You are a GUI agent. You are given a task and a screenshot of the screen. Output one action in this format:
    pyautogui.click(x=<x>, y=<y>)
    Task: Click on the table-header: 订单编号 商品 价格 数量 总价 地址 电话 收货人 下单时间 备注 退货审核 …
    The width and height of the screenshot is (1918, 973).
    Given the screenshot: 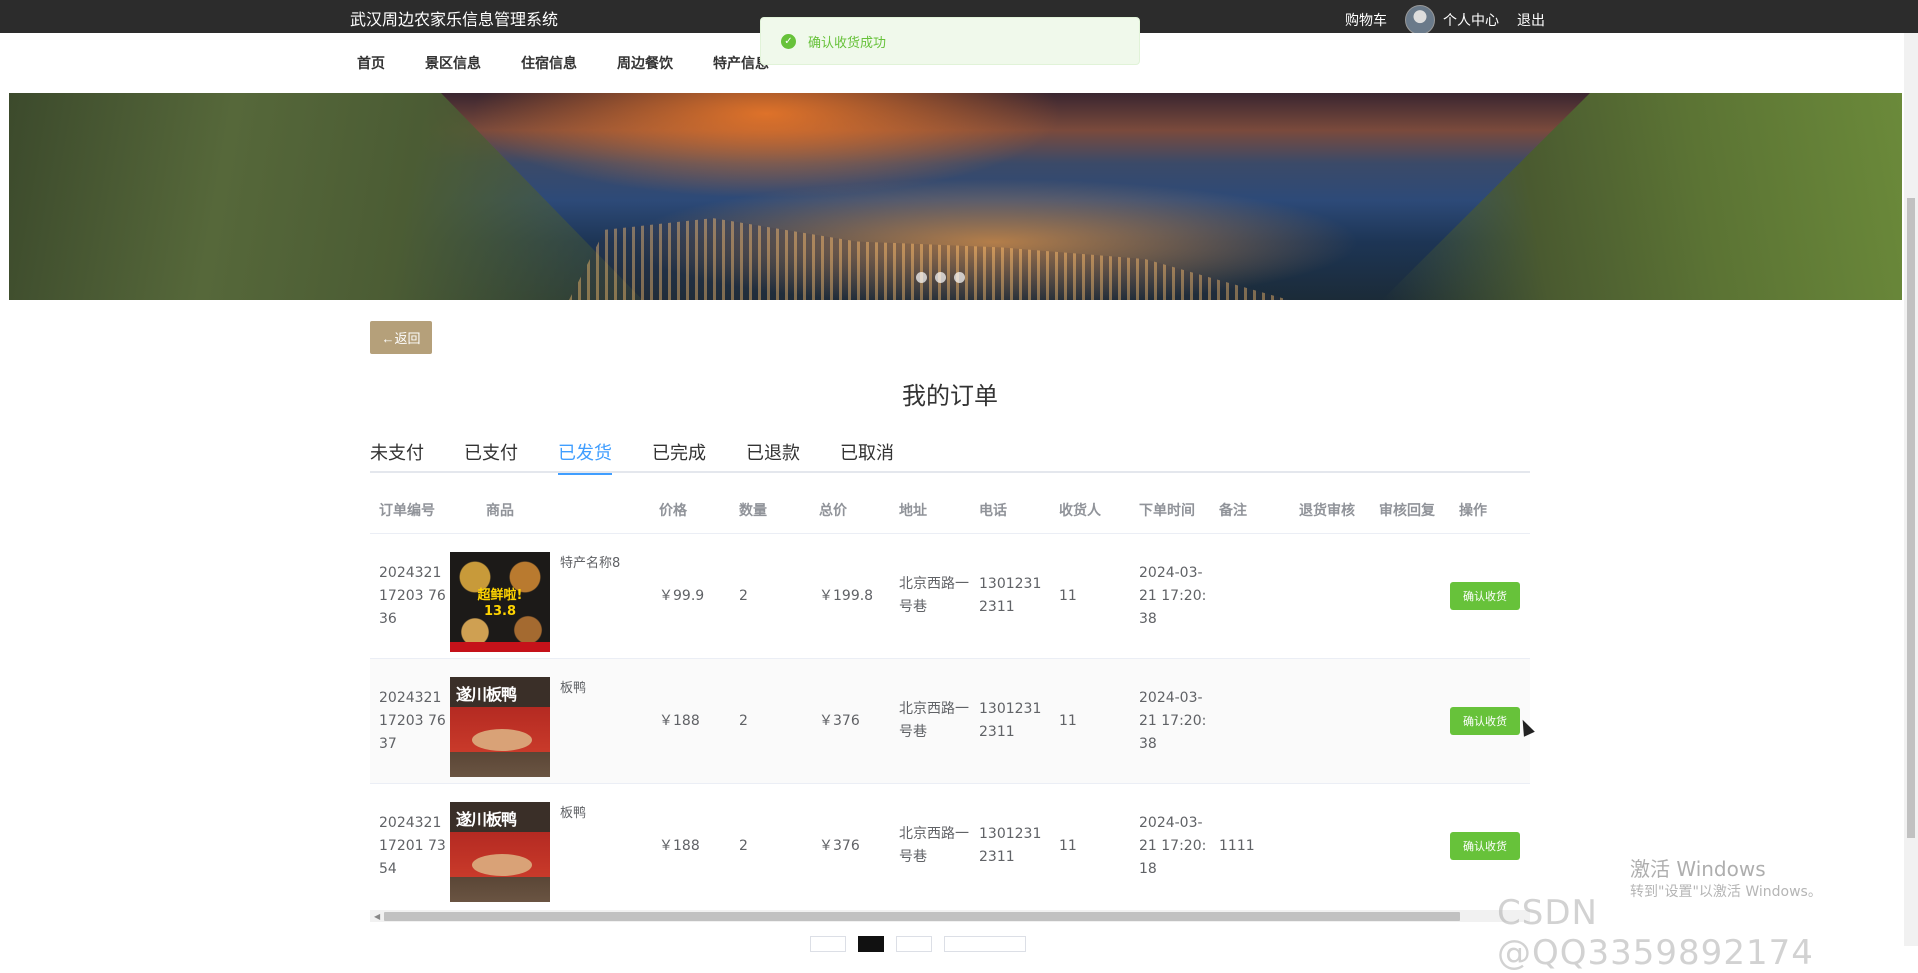 What is the action you would take?
    pyautogui.click(x=950, y=512)
    